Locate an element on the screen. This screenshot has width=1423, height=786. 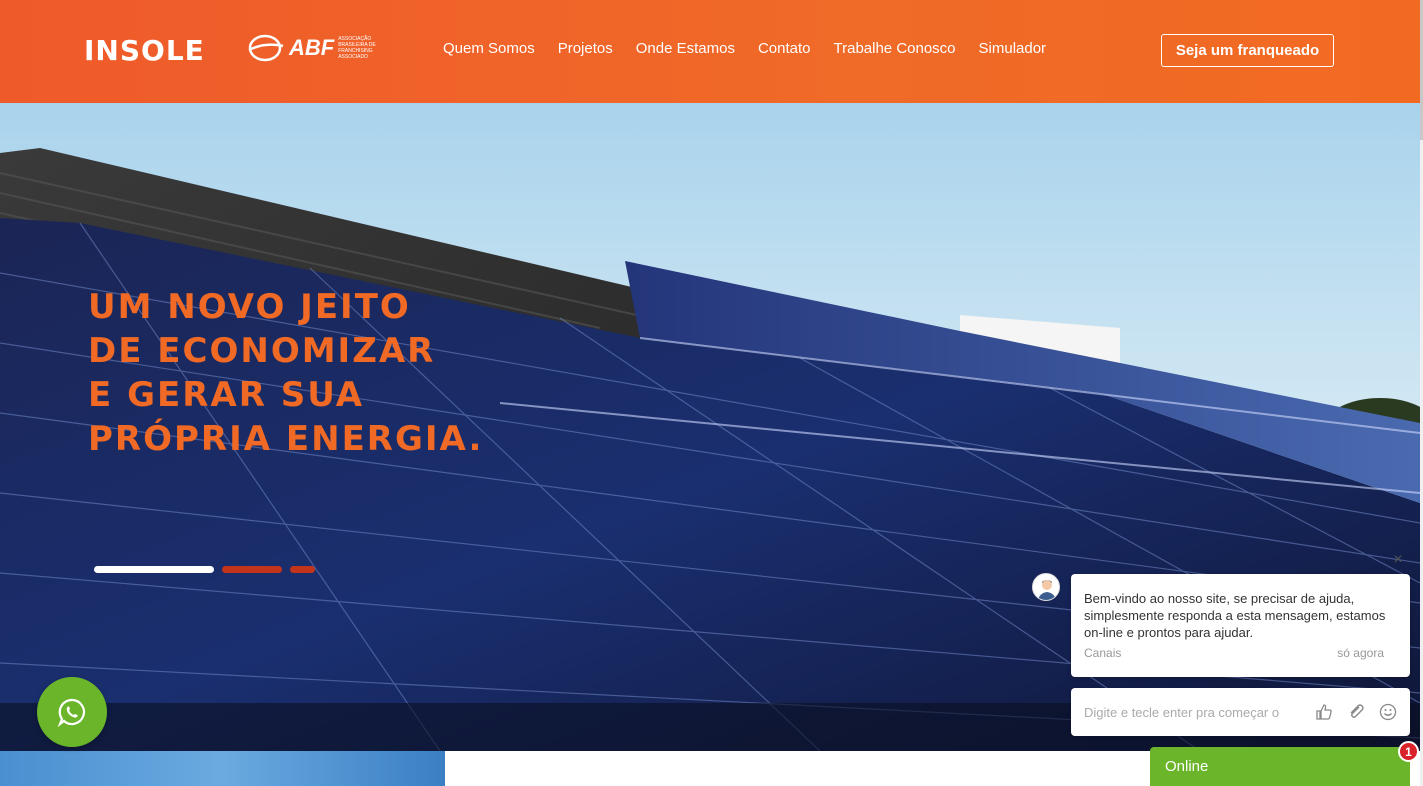
nav-projetos: Projetos is located at coordinates (585, 48).